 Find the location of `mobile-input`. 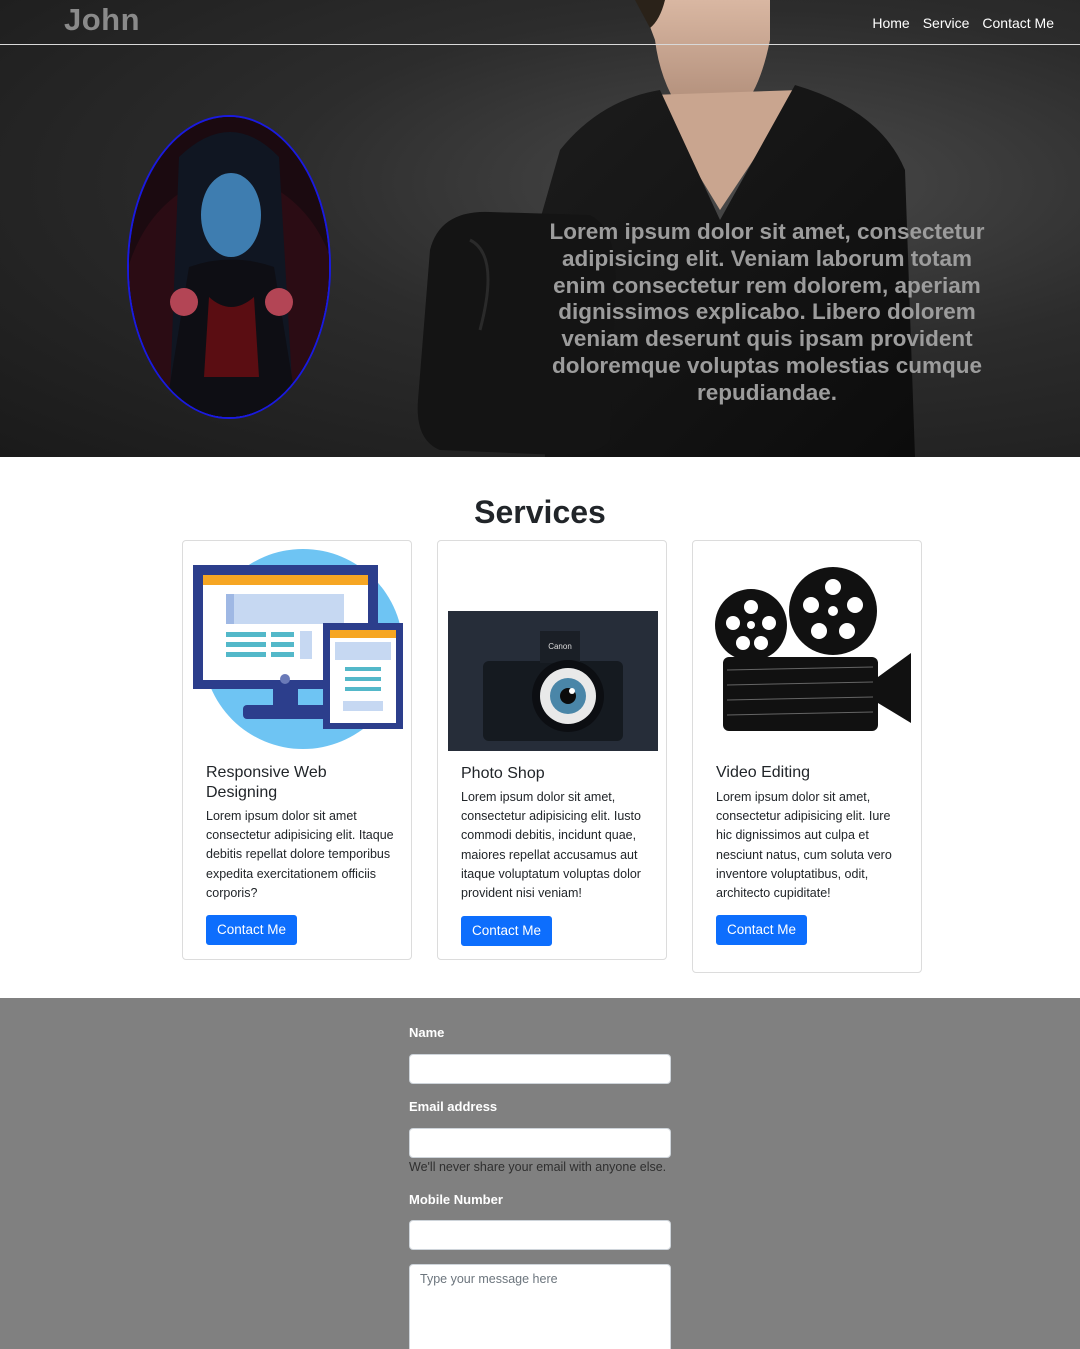

mobile-input is located at coordinates (540, 1235).